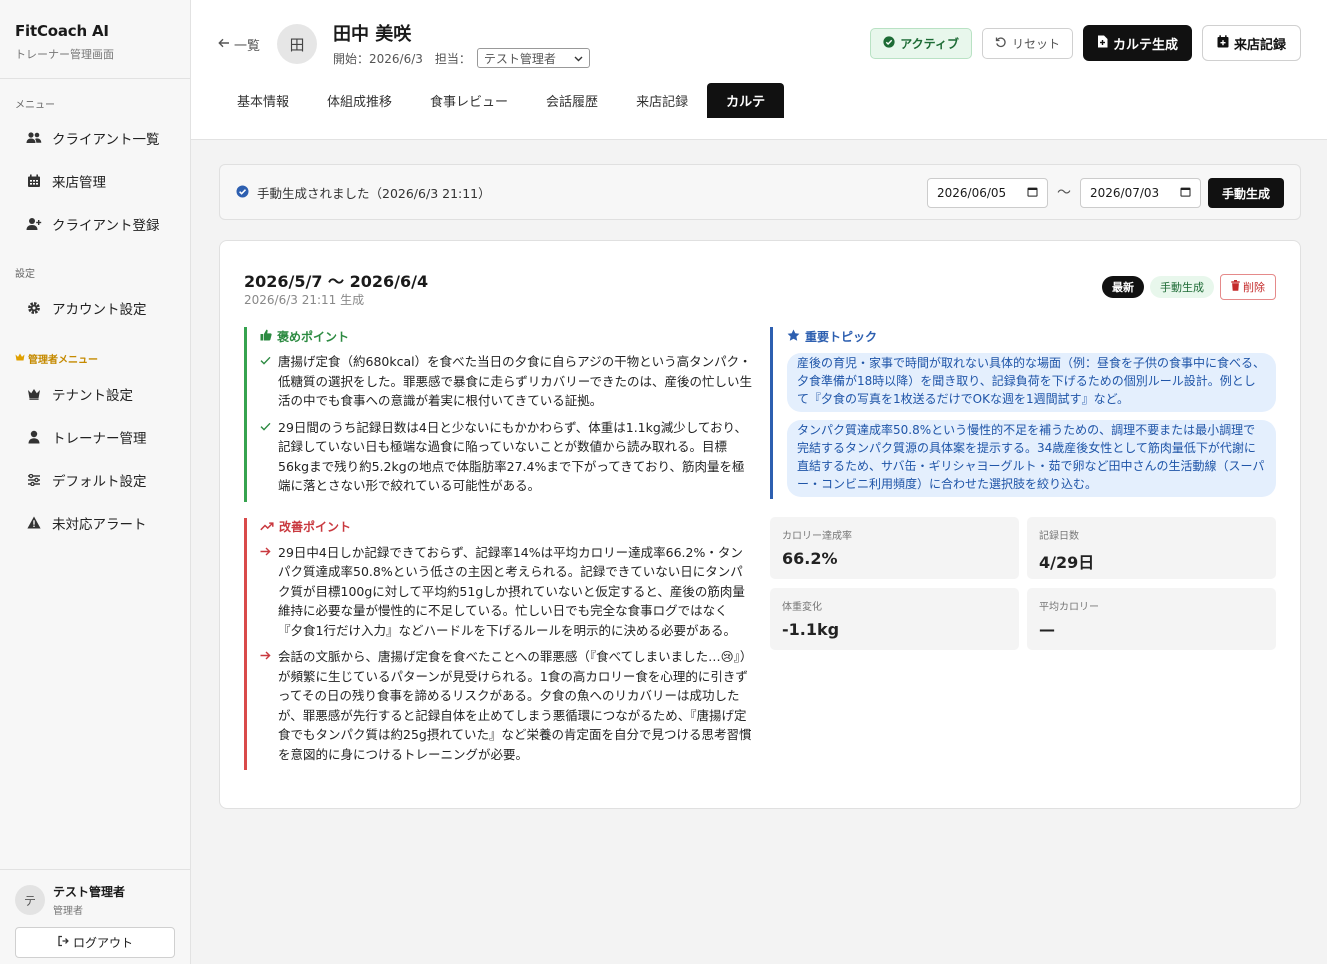 Image resolution: width=1327 pixels, height=964 pixels. What do you see at coordinates (239, 44) in the screenshot?
I see `back-link: 一覧` at bounding box center [239, 44].